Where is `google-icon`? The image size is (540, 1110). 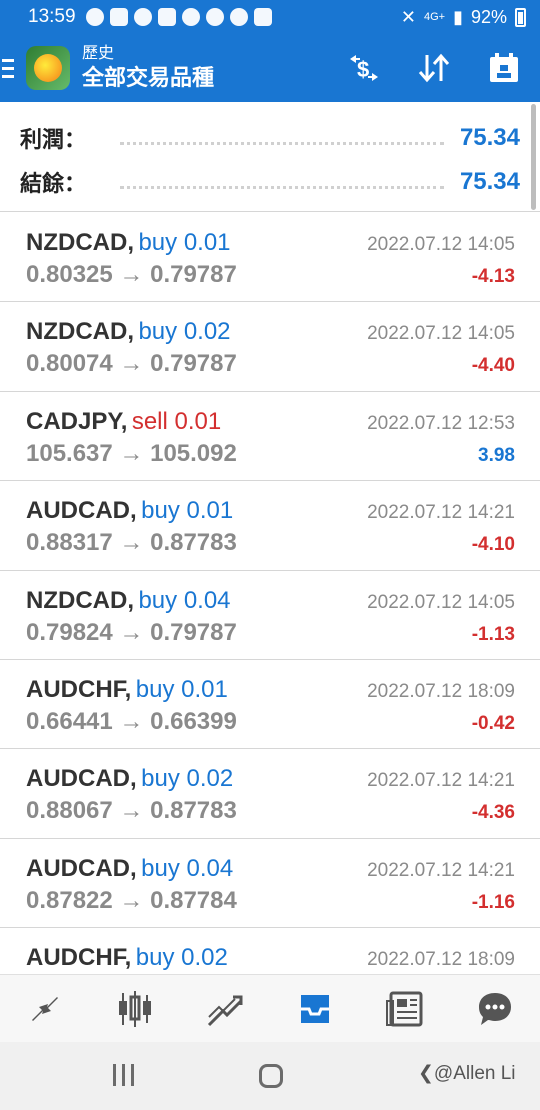 google-icon is located at coordinates (238, 17).